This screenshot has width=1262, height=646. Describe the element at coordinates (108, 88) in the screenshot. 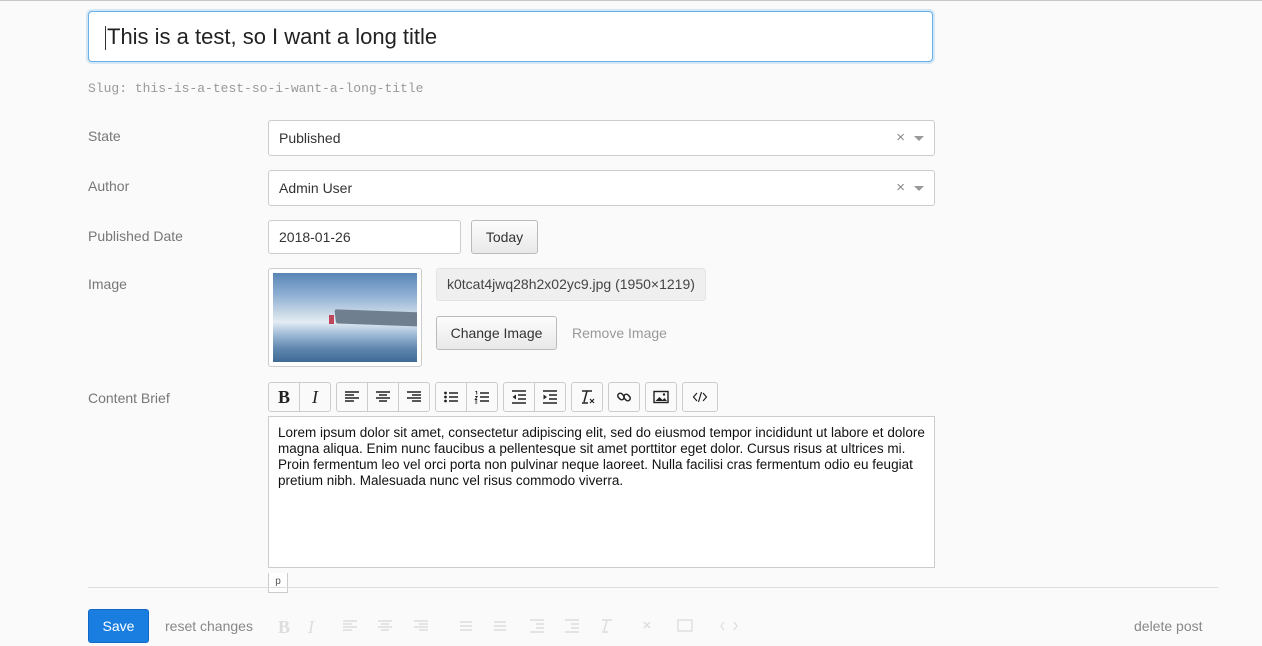

I see `slug-label: Slug:` at that location.